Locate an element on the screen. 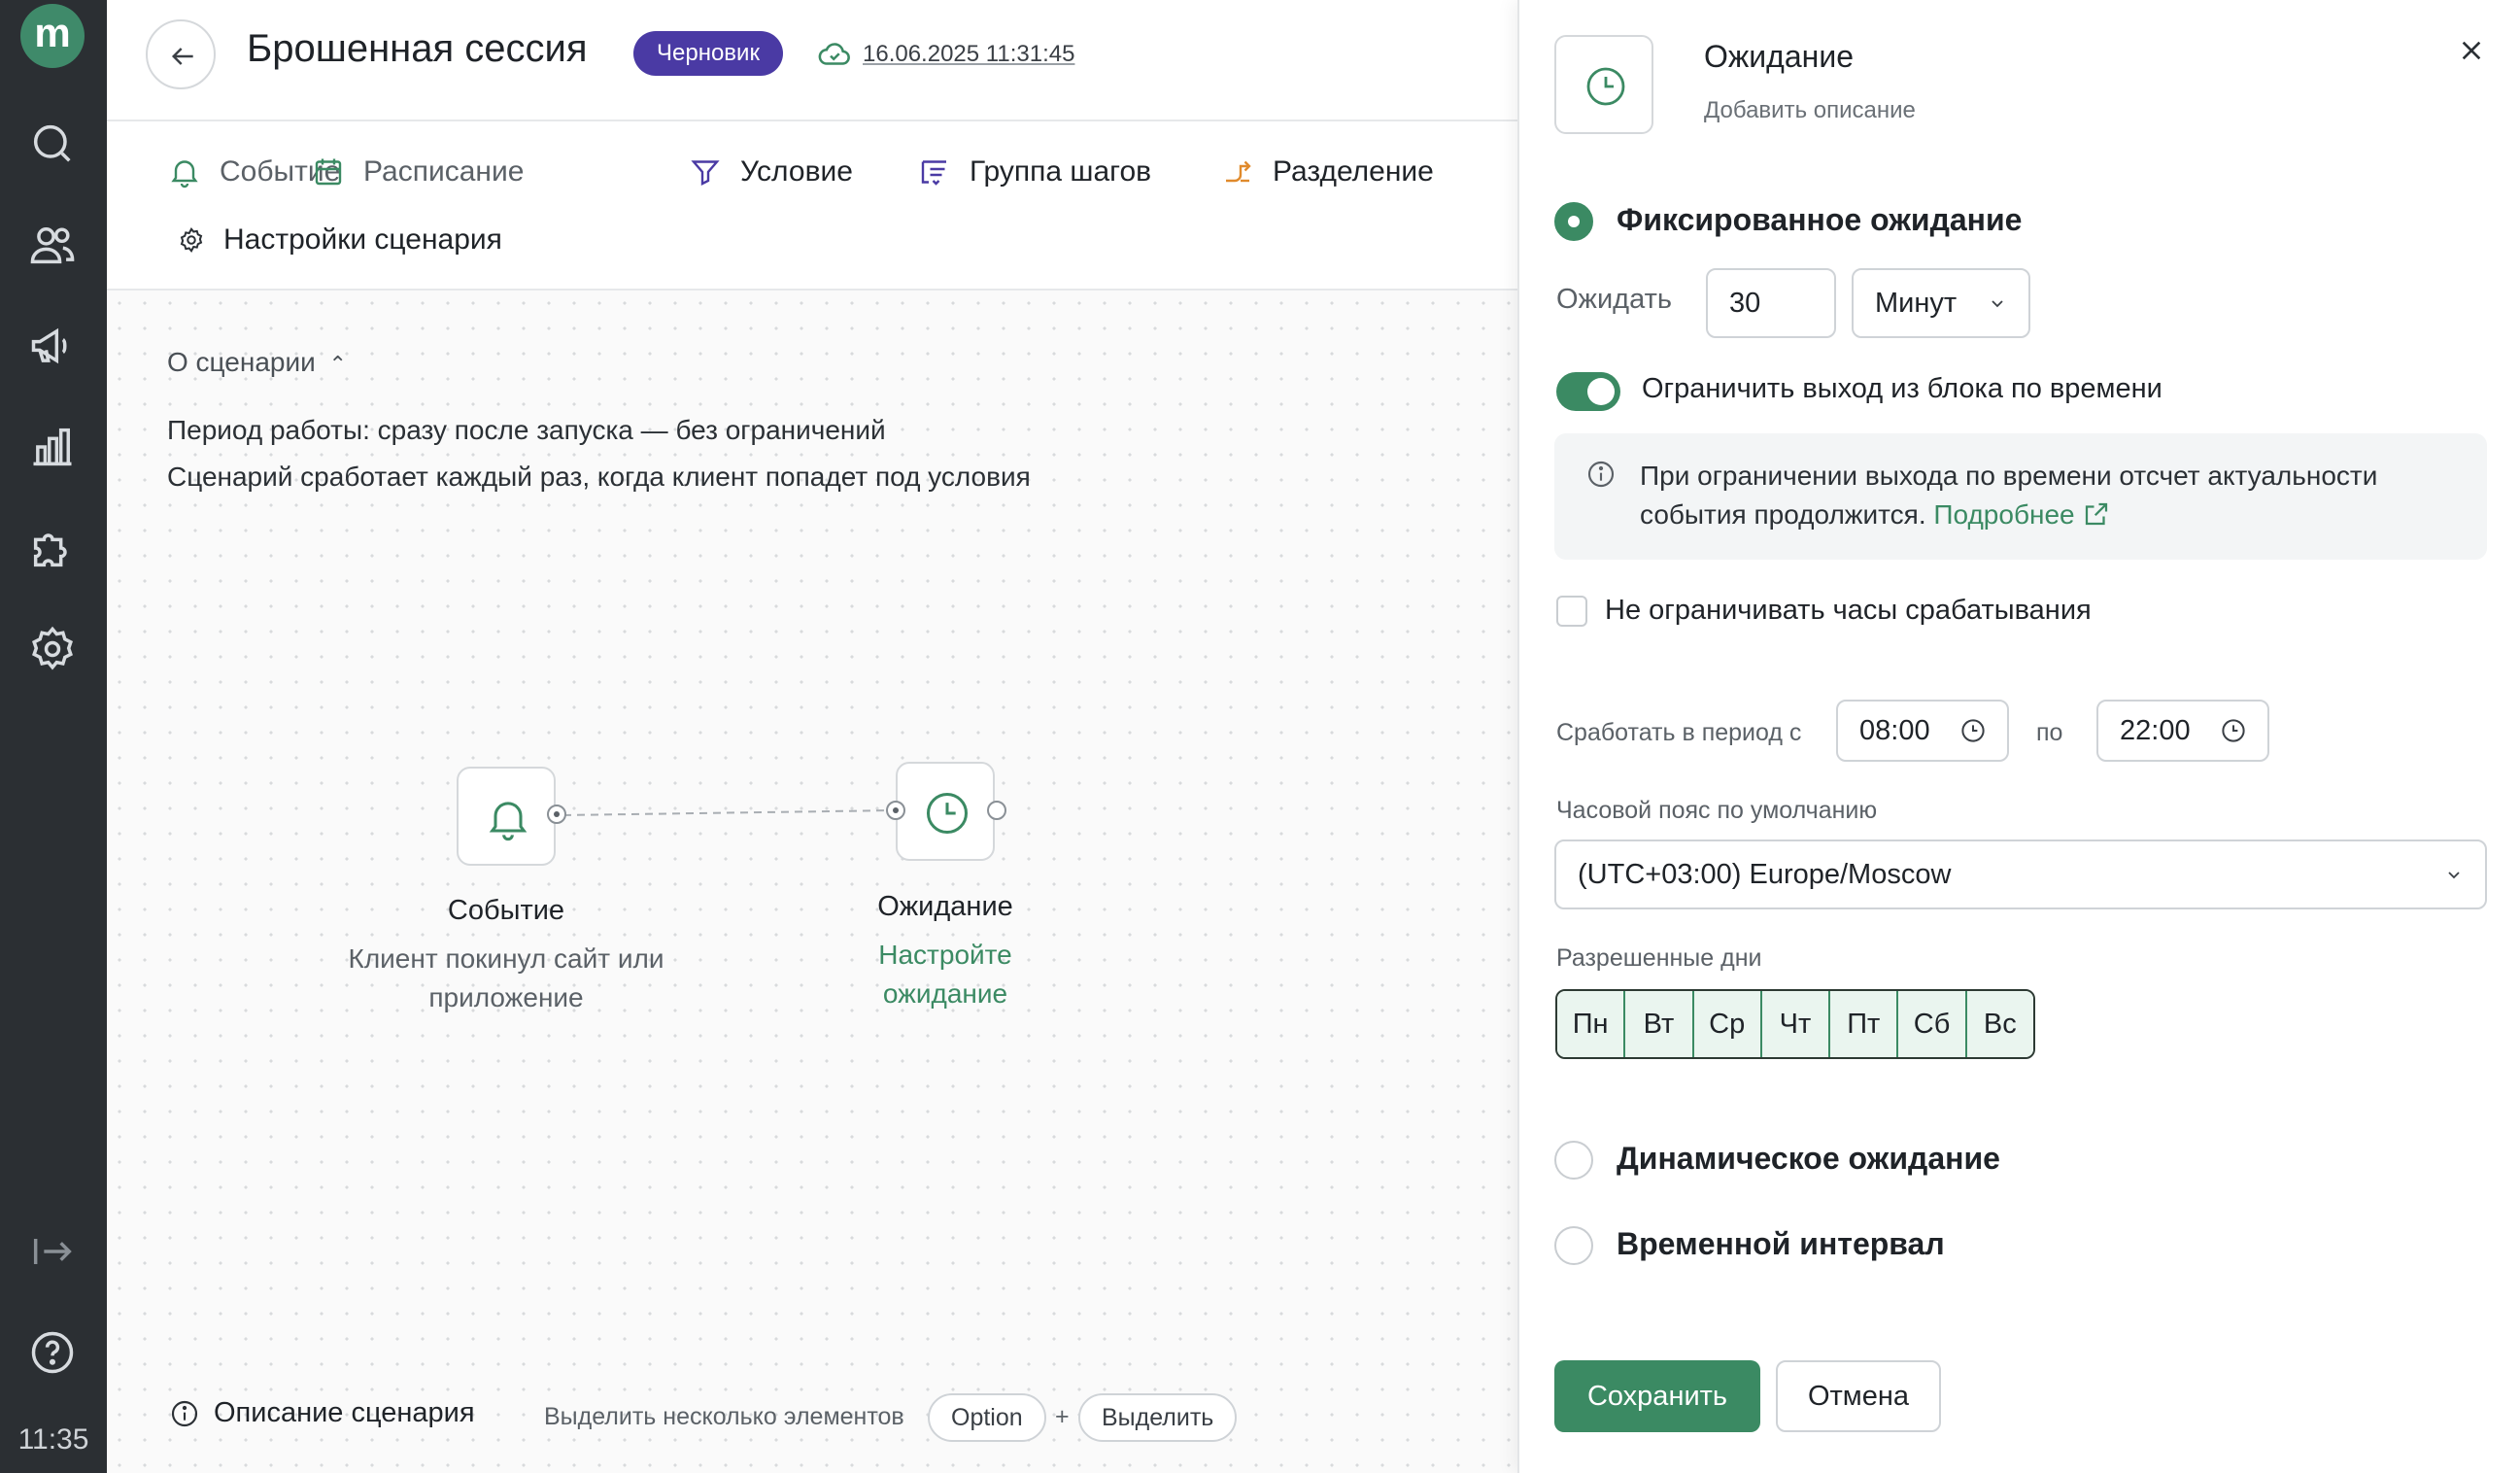 The height and width of the screenshot is (1473, 2520). saved-timestamp: 16.06.2025 11:31:45 is located at coordinates (969, 54).